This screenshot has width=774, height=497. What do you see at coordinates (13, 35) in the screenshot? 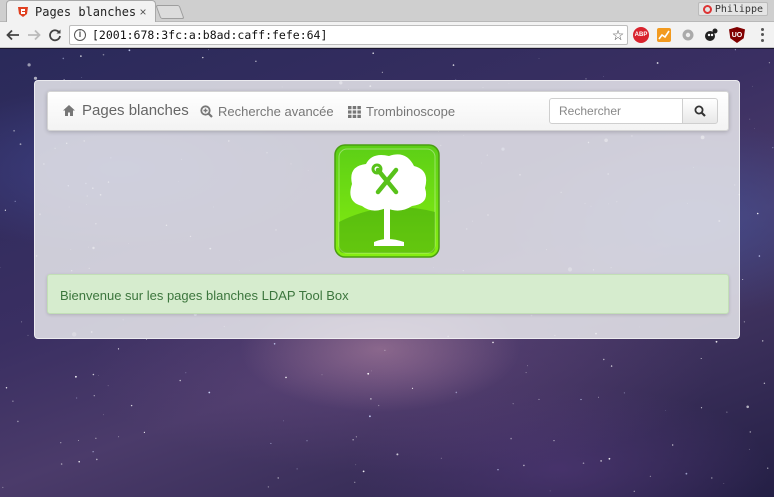
I see `back-button` at bounding box center [13, 35].